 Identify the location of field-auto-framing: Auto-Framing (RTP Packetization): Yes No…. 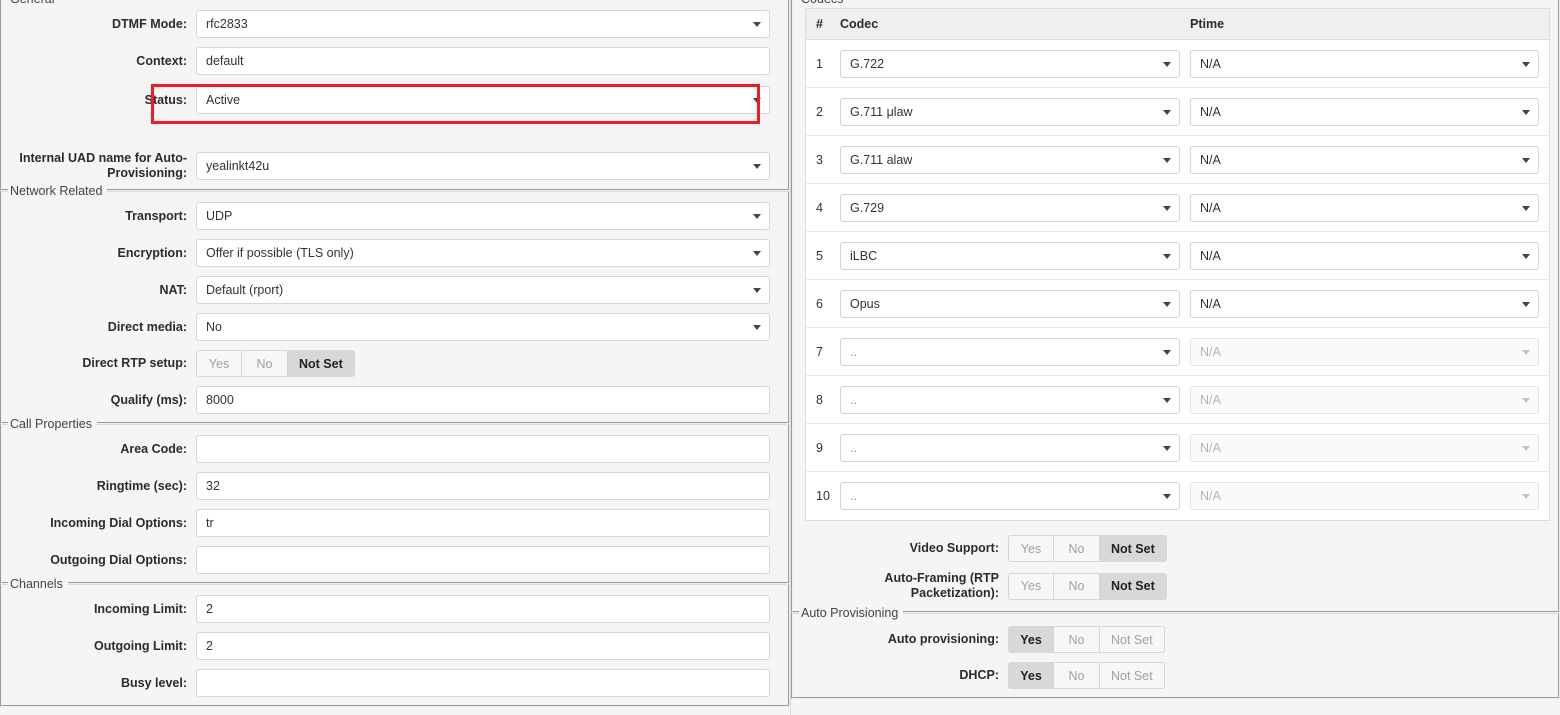
(1171, 586).